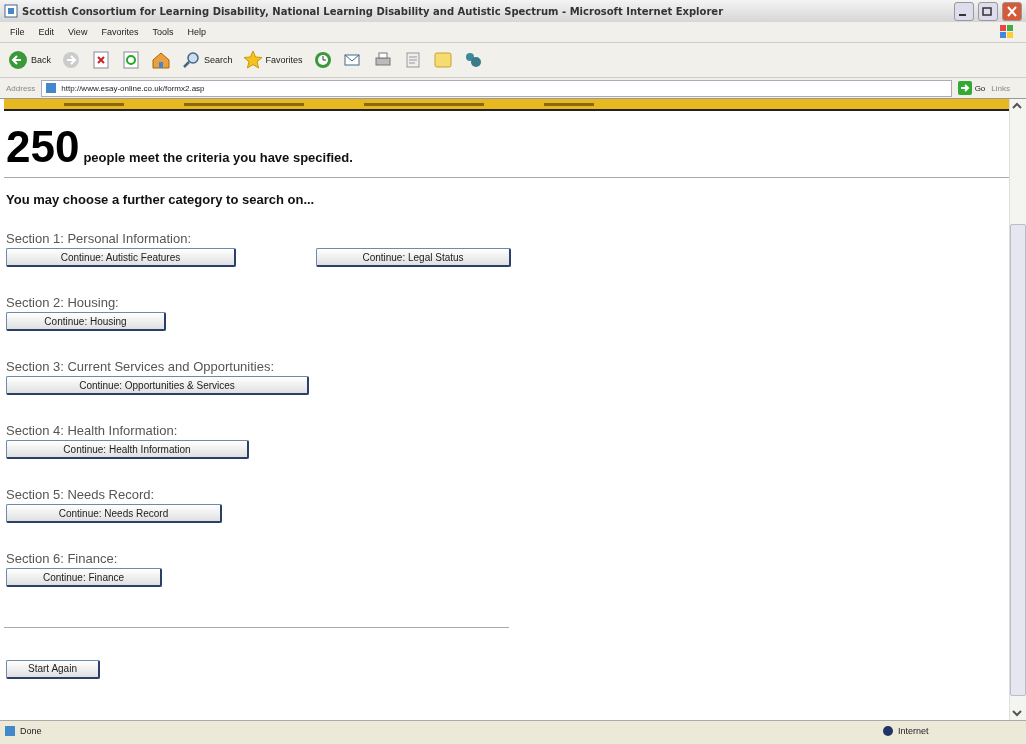 The image size is (1026, 744). I want to click on continue-button: Continue: Health Information, so click(127, 449).